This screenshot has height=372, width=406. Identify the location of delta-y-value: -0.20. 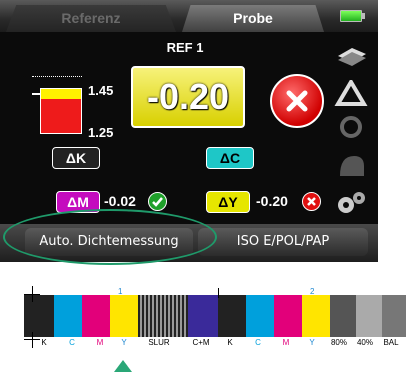
(272, 201).